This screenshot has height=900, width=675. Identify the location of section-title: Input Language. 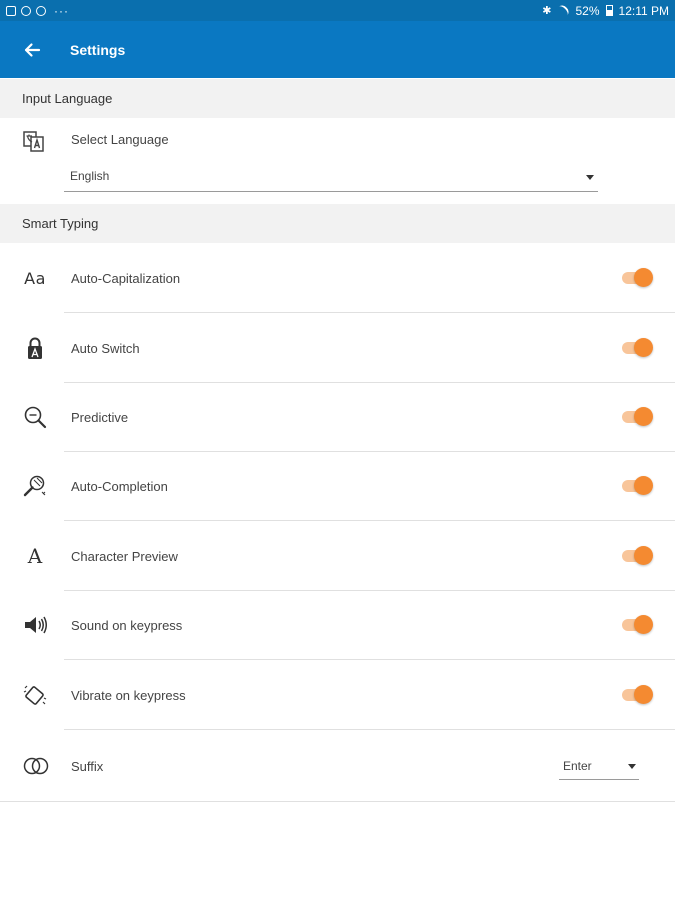
(67, 98).